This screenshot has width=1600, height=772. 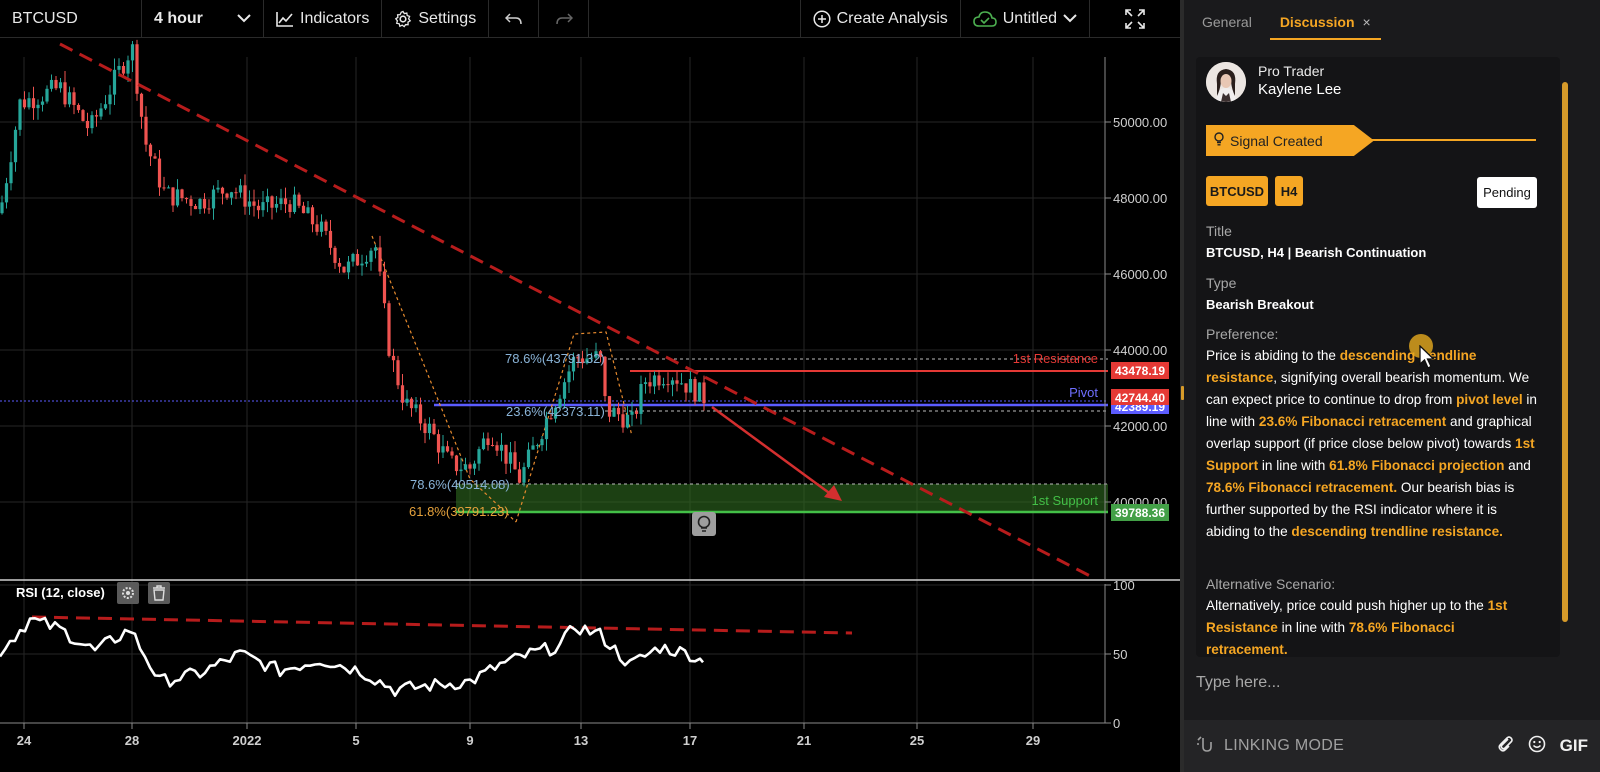 What do you see at coordinates (1135, 18) in the screenshot?
I see `fullscreen-button` at bounding box center [1135, 18].